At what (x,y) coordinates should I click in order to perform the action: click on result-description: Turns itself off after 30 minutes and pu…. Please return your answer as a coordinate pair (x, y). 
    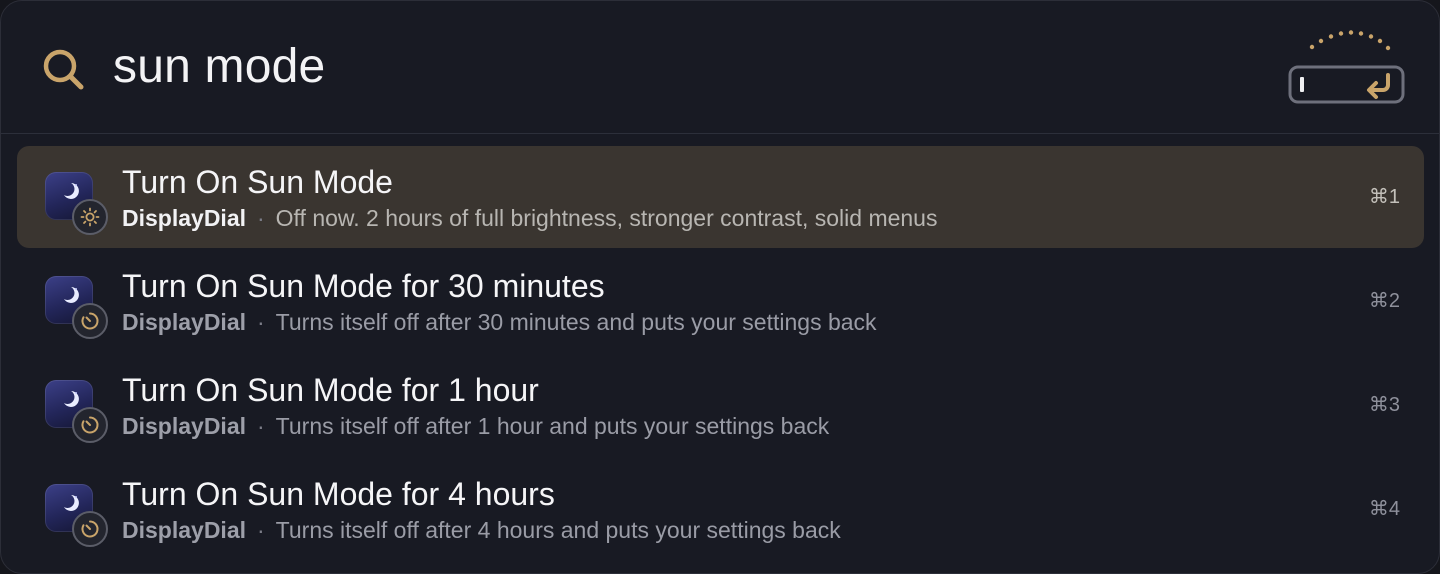
    Looking at the image, I should click on (576, 322).